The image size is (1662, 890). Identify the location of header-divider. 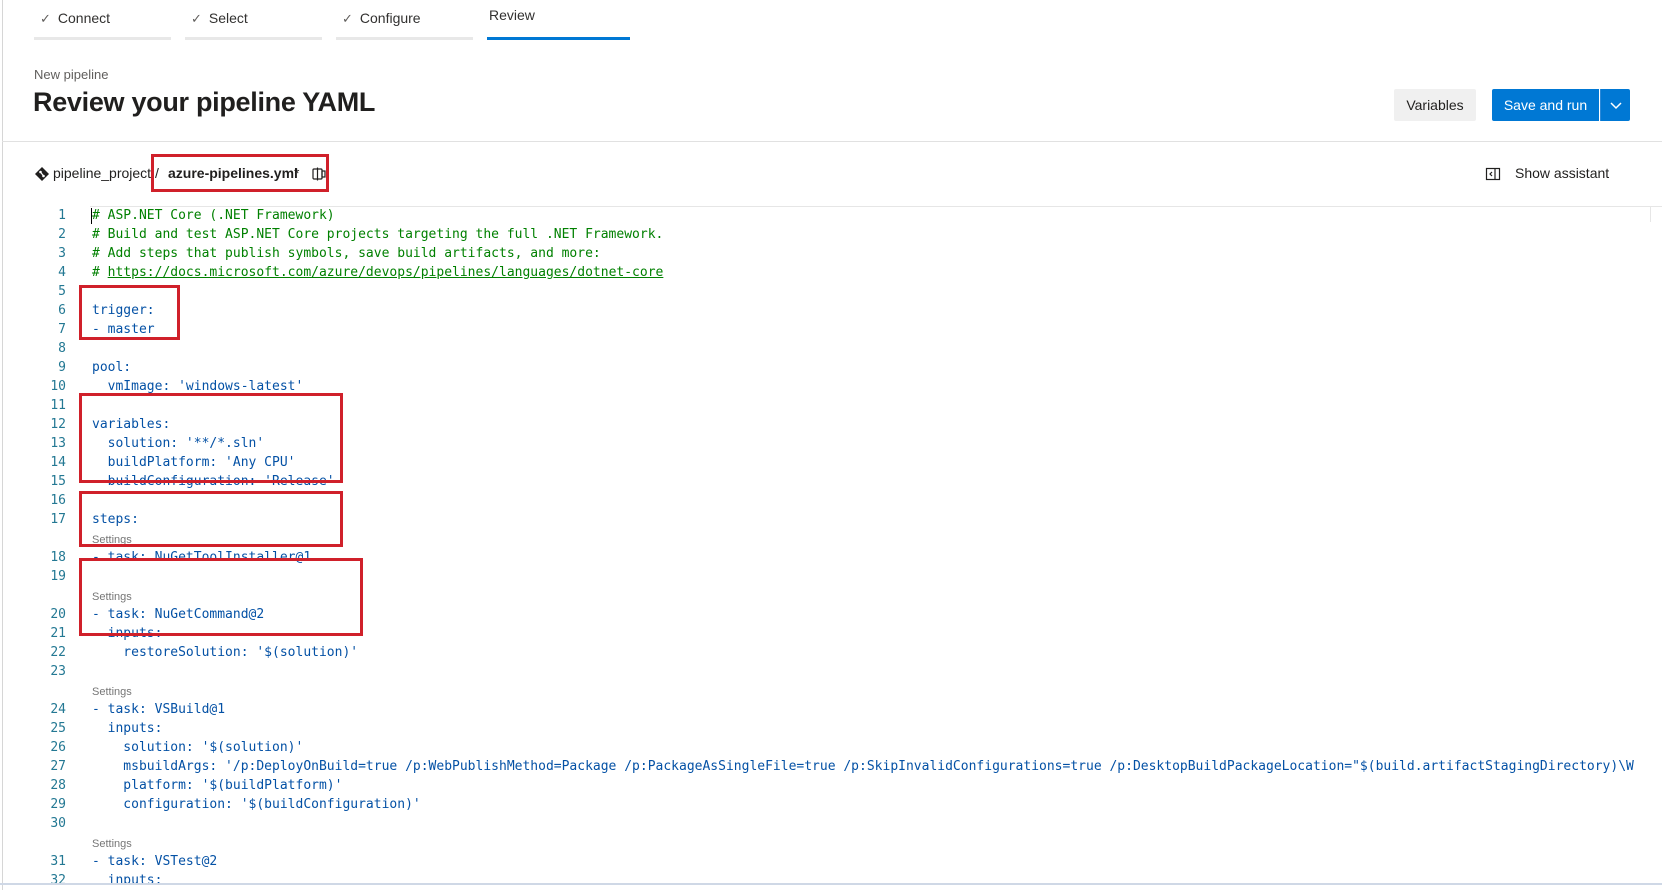
(832, 141).